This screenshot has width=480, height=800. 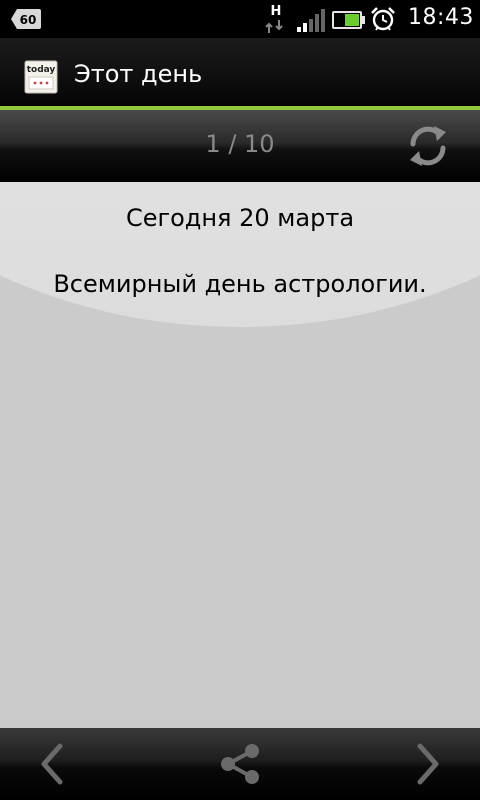 What do you see at coordinates (311, 20) in the screenshot?
I see `signal-icon` at bounding box center [311, 20].